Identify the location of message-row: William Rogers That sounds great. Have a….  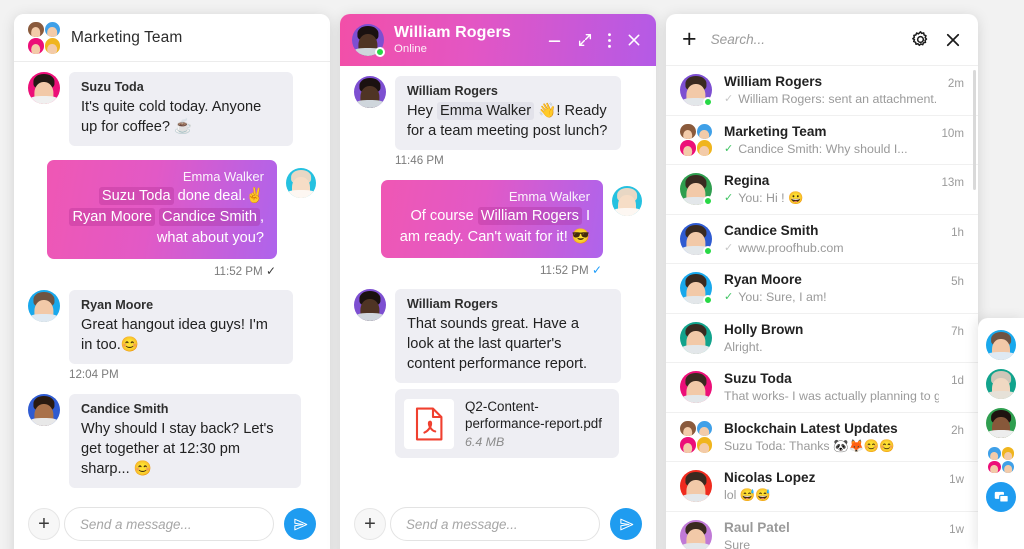
(498, 336).